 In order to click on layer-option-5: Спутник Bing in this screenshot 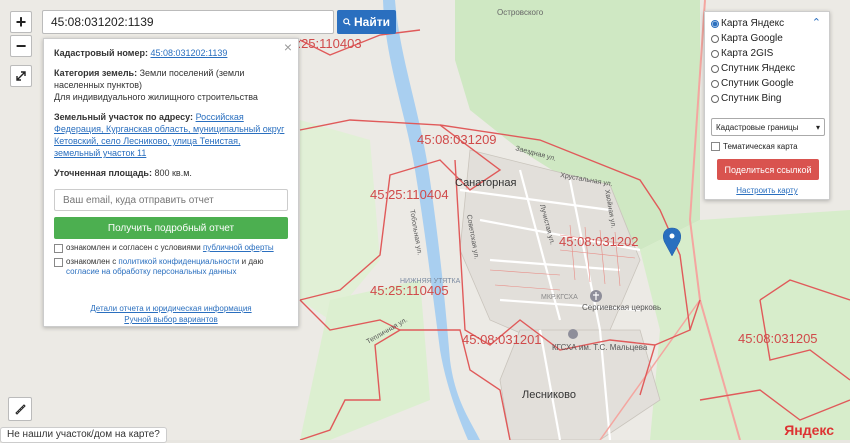, I will do `click(767, 98)`.